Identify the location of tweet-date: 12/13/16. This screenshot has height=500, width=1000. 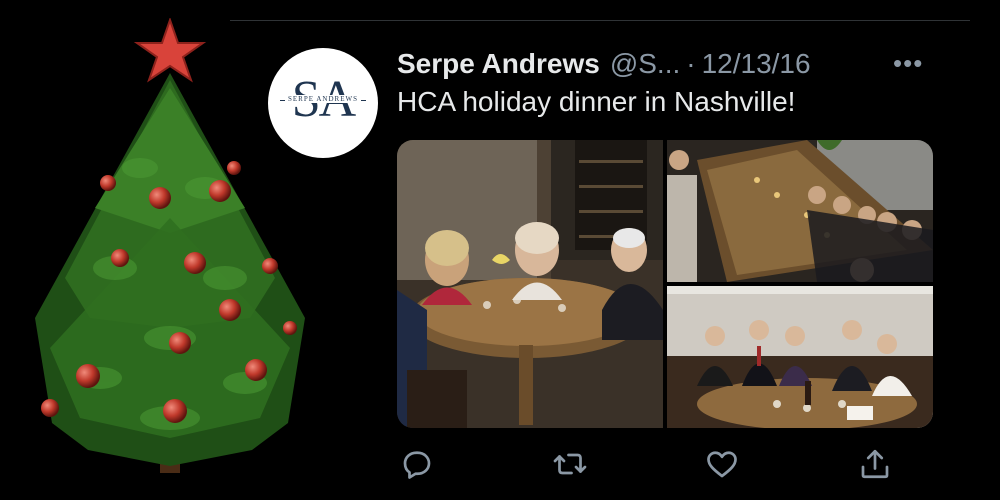
(756, 64).